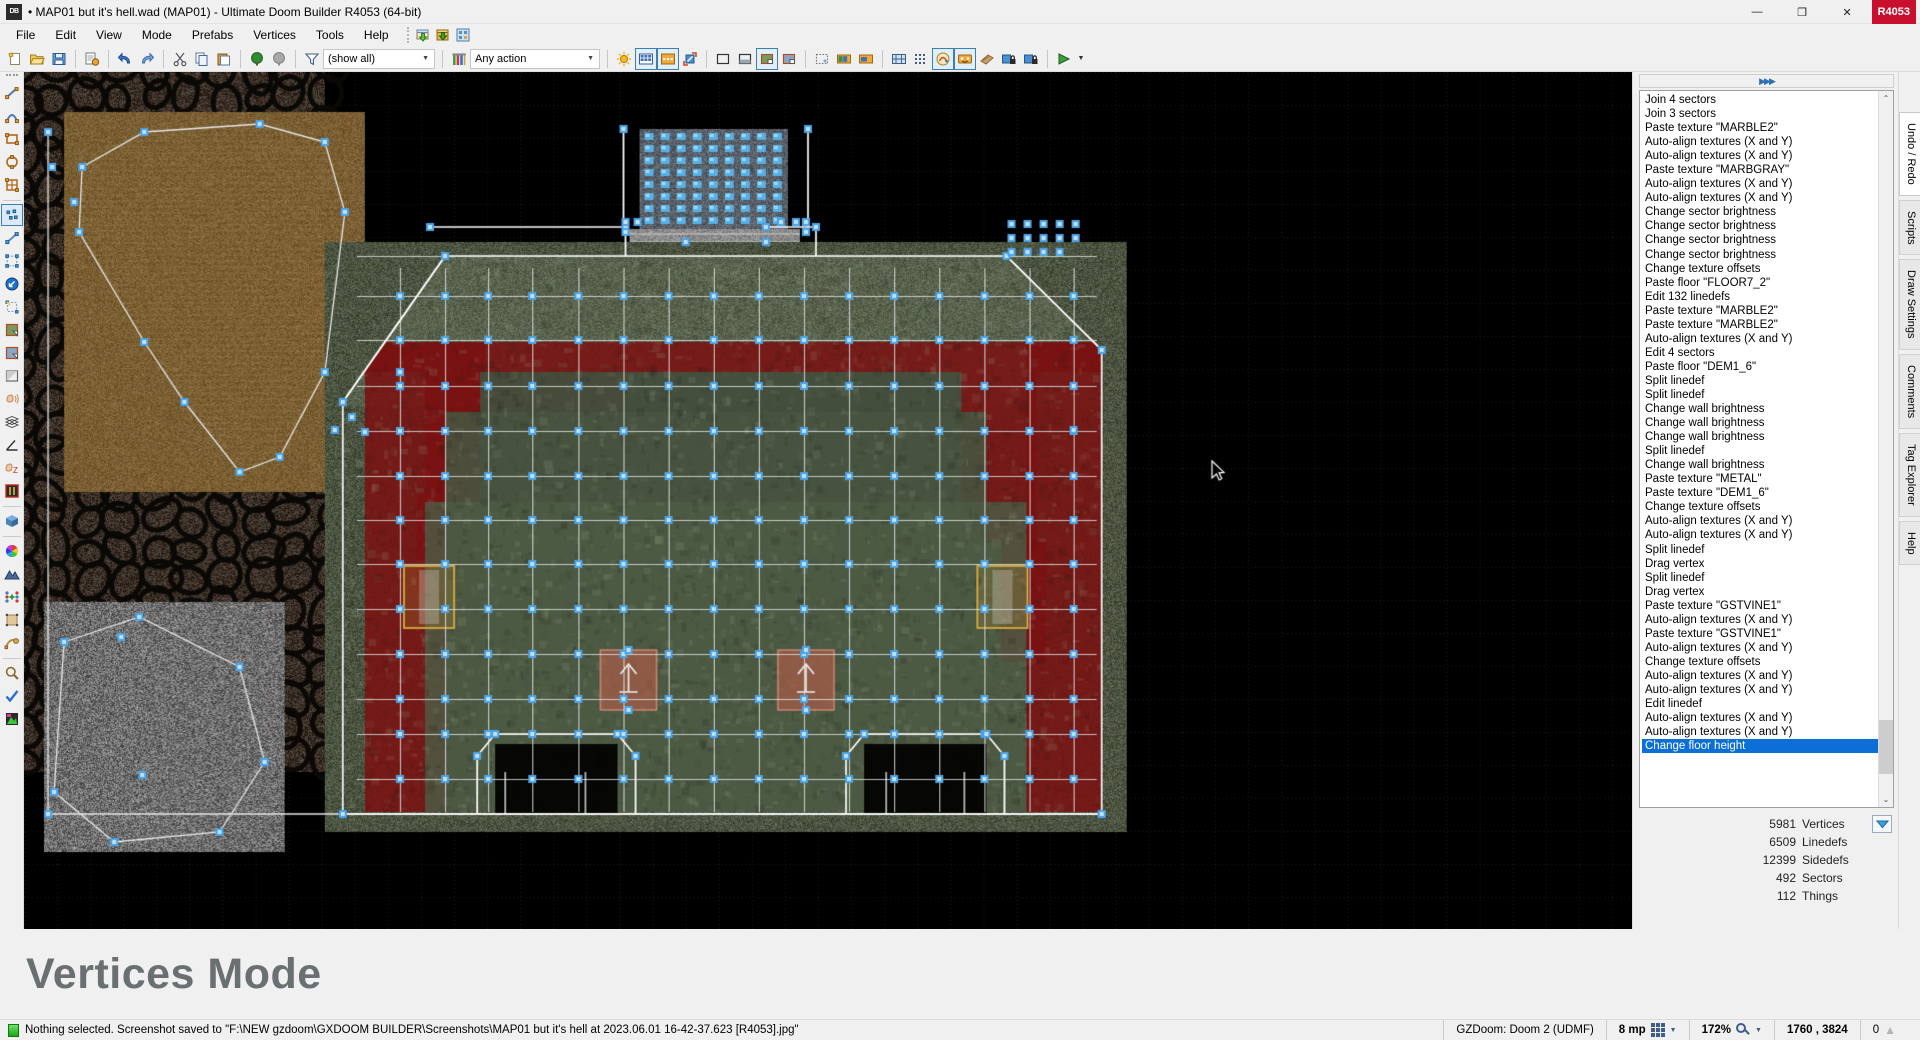 This screenshot has height=1040, width=1920. I want to click on draw-ellipse-tool, so click(12, 162).